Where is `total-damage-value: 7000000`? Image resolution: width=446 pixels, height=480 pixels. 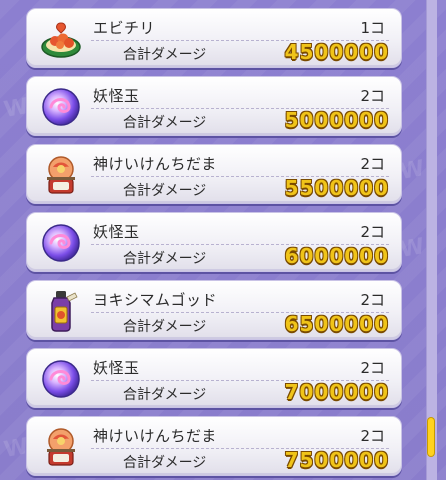 total-damage-value: 7000000 is located at coordinates (336, 392).